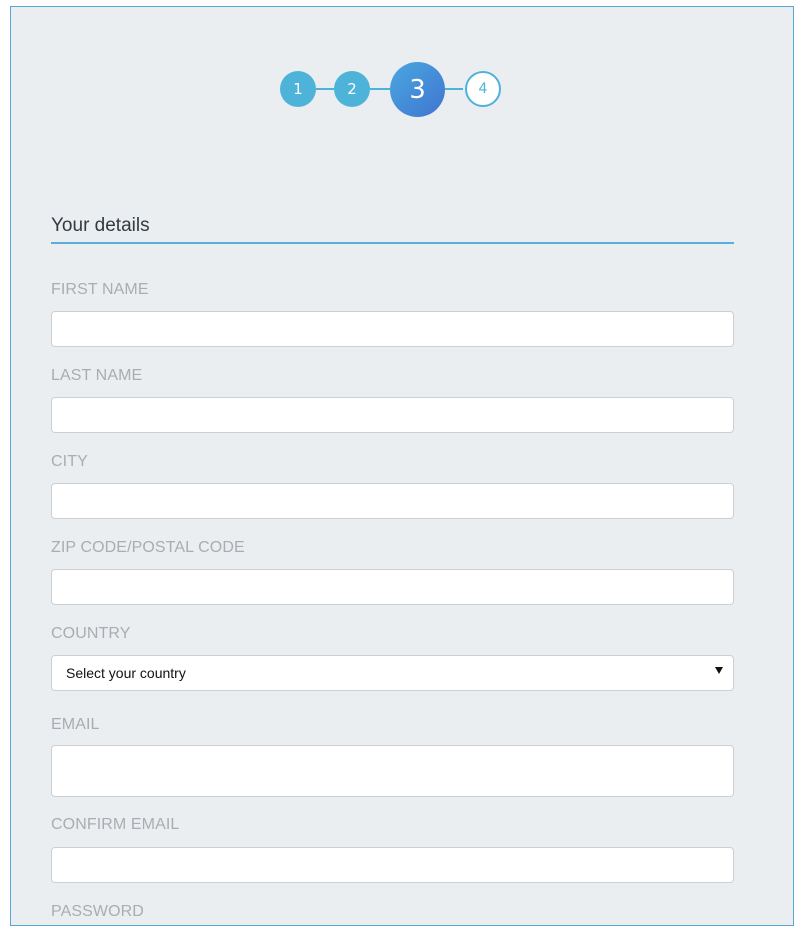 Image resolution: width=800 pixels, height=926 pixels. I want to click on first-name-label: FIRST NAME, so click(100, 289).